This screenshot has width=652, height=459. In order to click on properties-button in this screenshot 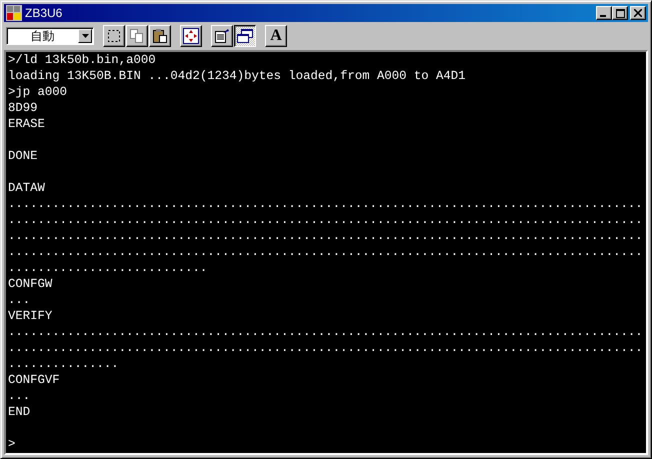, I will do `click(222, 36)`.